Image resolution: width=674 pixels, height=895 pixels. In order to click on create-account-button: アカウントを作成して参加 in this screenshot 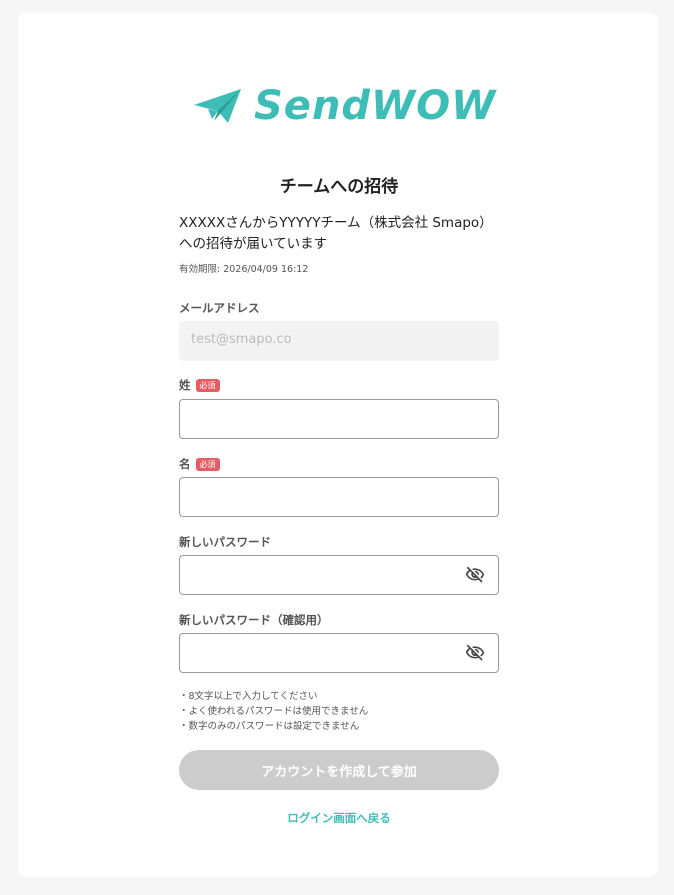, I will do `click(339, 770)`.